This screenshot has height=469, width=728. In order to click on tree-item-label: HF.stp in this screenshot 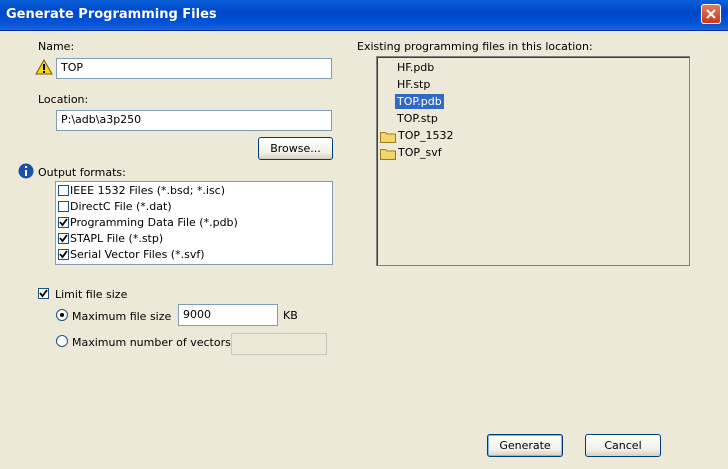, I will do `click(414, 84)`.